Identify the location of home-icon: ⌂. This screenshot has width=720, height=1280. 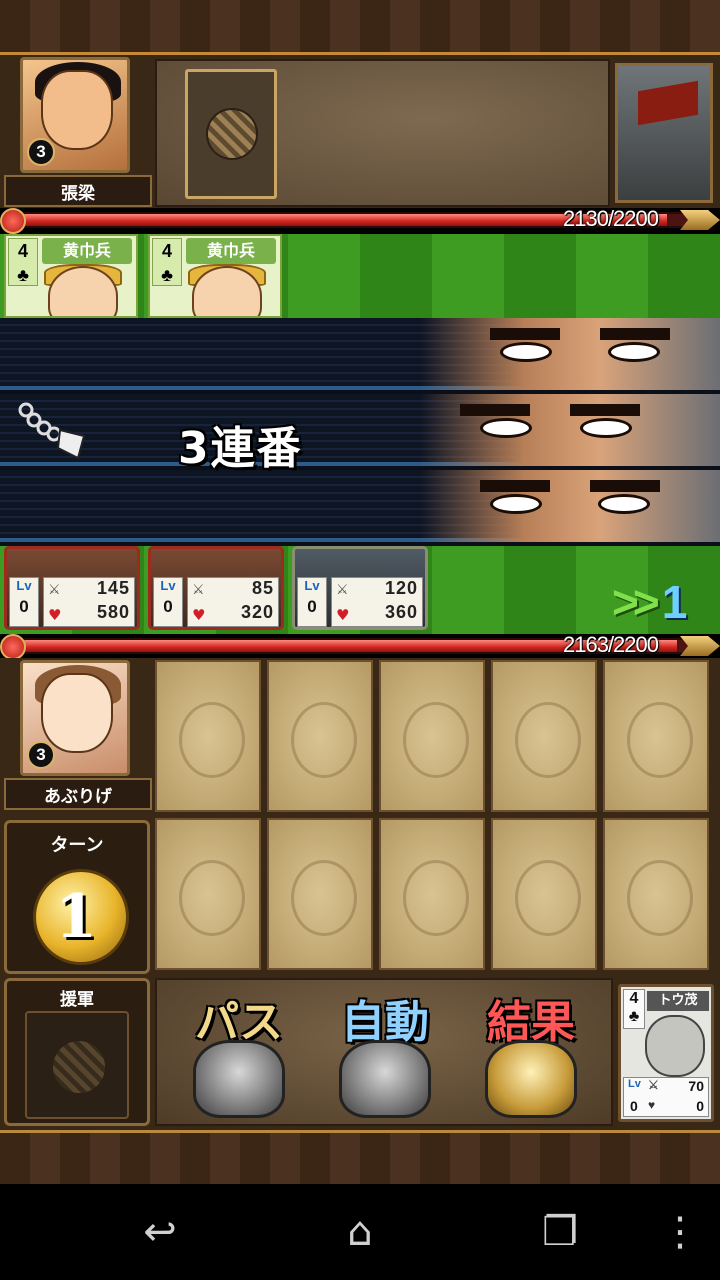
(360, 1232).